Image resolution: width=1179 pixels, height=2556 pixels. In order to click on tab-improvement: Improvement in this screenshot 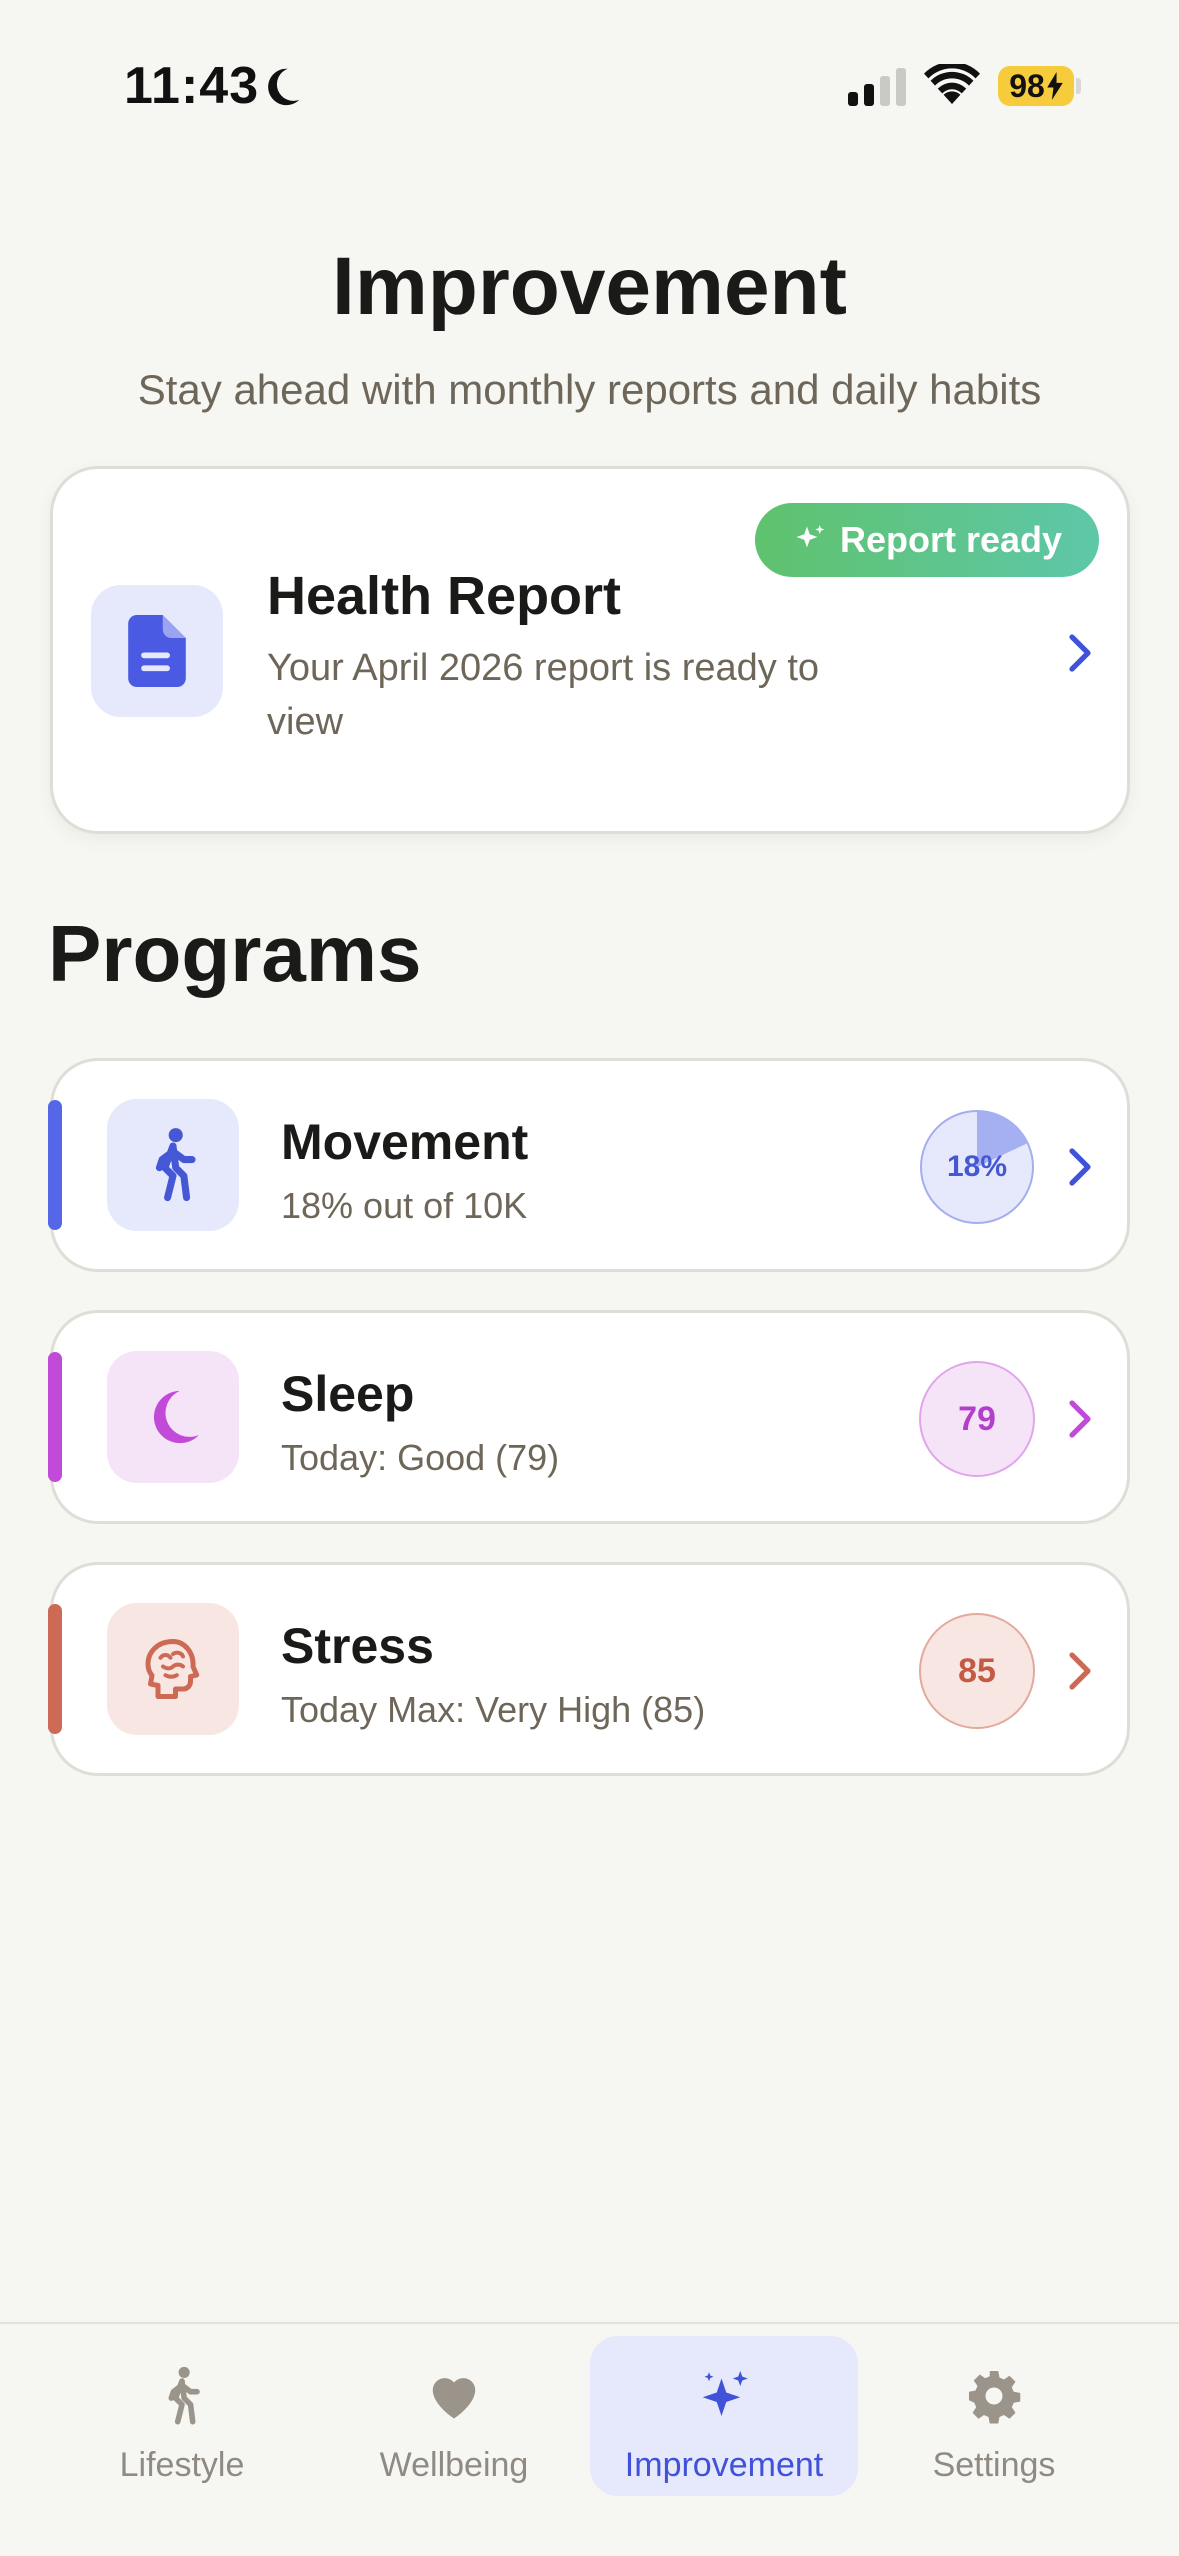, I will do `click(724, 2416)`.